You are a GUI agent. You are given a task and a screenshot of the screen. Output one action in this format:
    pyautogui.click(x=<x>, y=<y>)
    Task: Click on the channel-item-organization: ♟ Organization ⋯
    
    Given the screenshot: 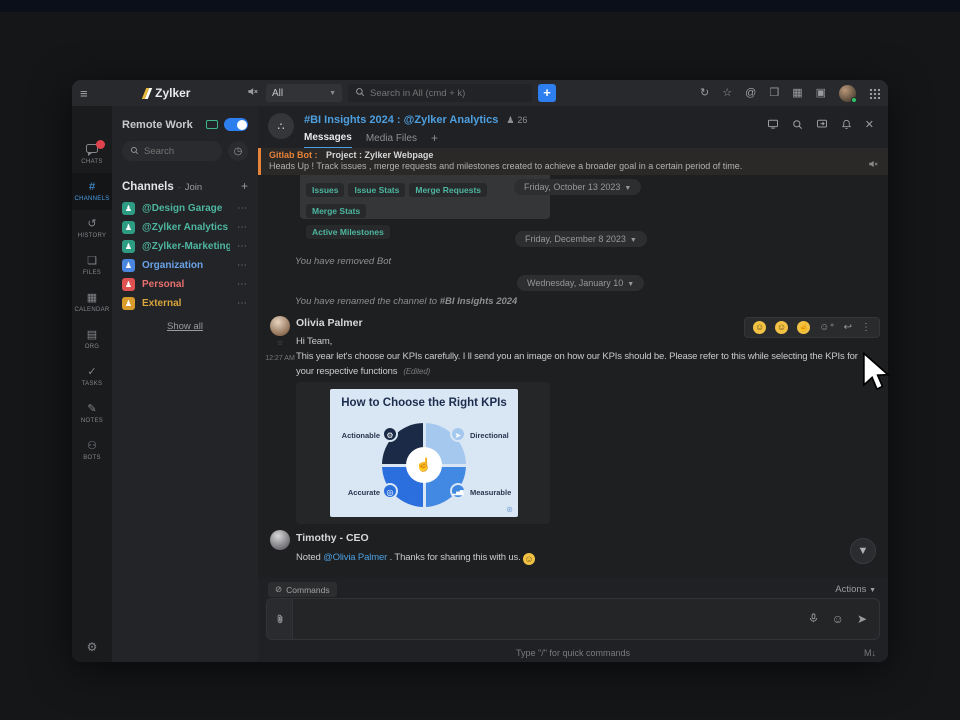 What is the action you would take?
    pyautogui.click(x=185, y=265)
    